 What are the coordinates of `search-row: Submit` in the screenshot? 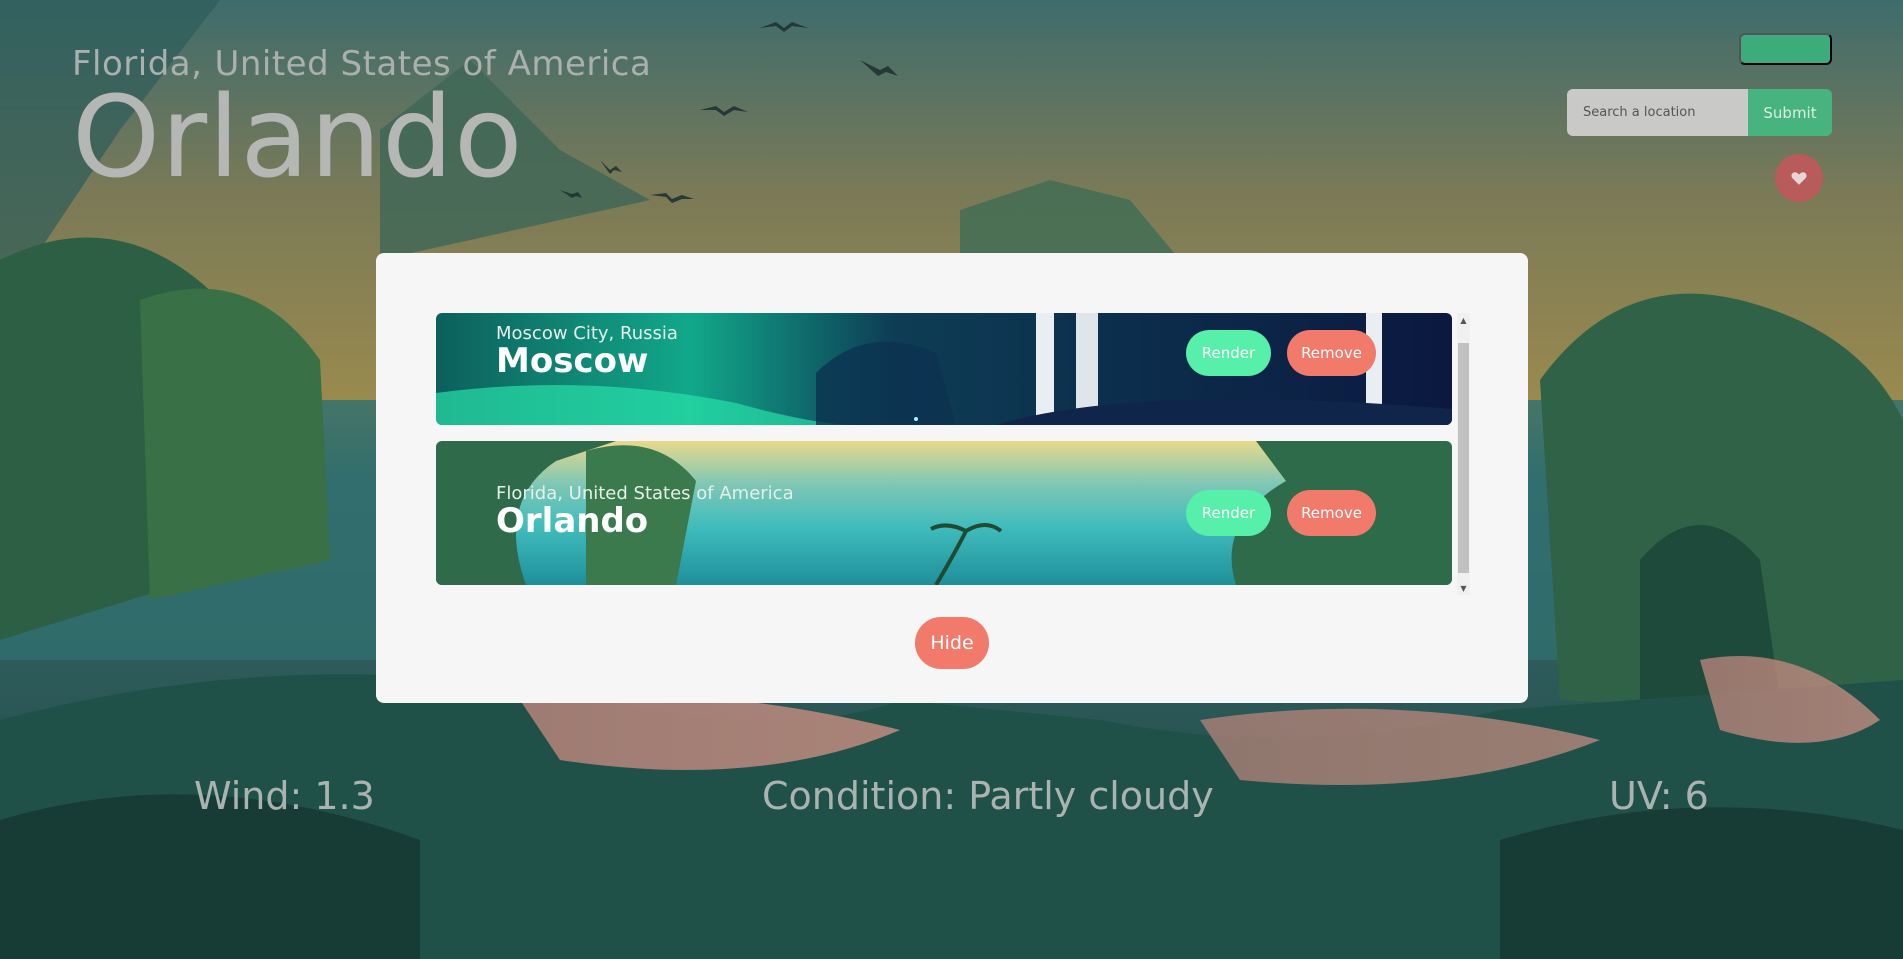 It's located at (1699, 112).